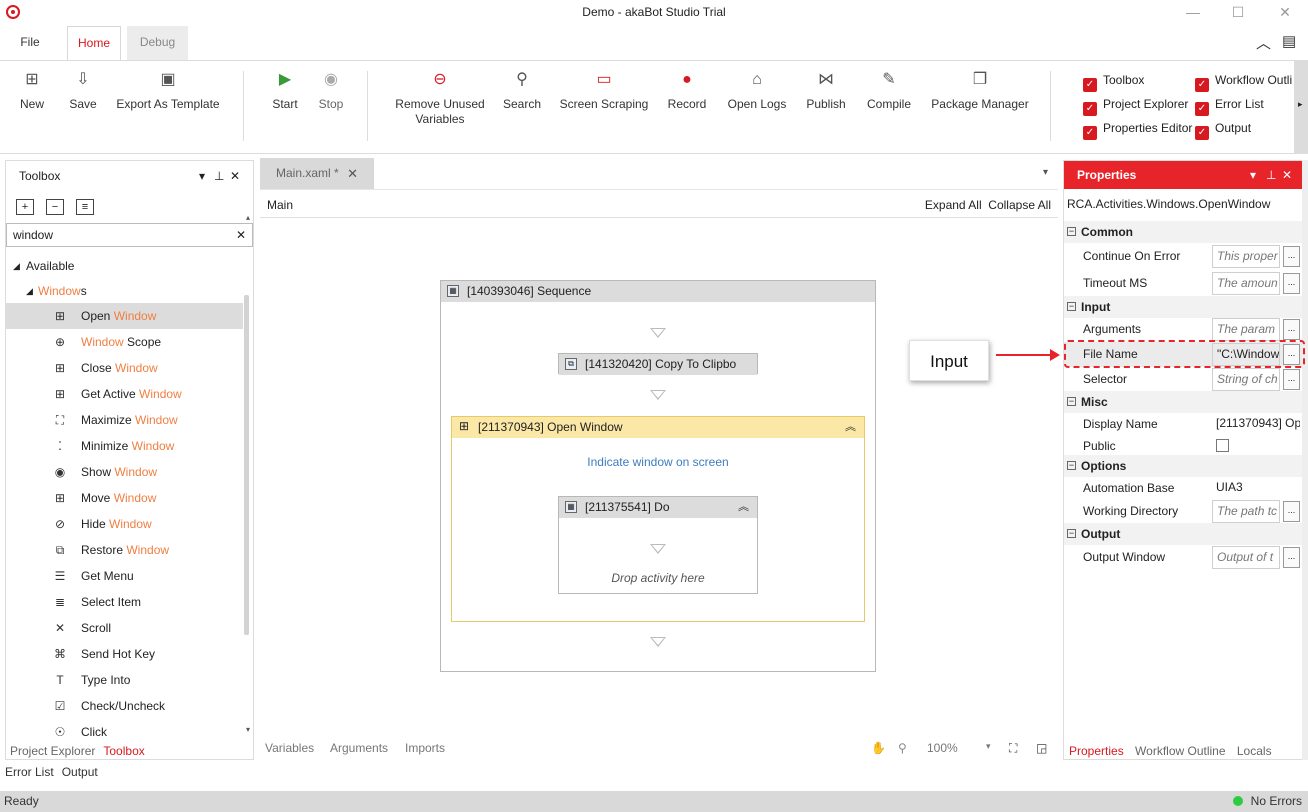  What do you see at coordinates (1246, 511) in the screenshot?
I see `working-directory-field: The path tc` at bounding box center [1246, 511].